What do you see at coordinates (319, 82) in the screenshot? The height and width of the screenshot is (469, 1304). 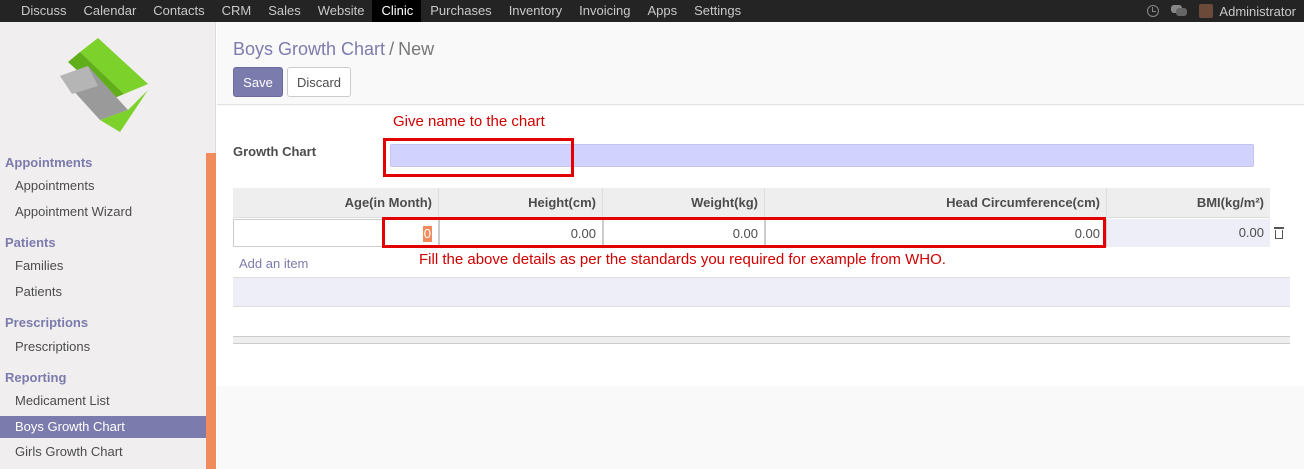 I see `discard-button: Discard` at bounding box center [319, 82].